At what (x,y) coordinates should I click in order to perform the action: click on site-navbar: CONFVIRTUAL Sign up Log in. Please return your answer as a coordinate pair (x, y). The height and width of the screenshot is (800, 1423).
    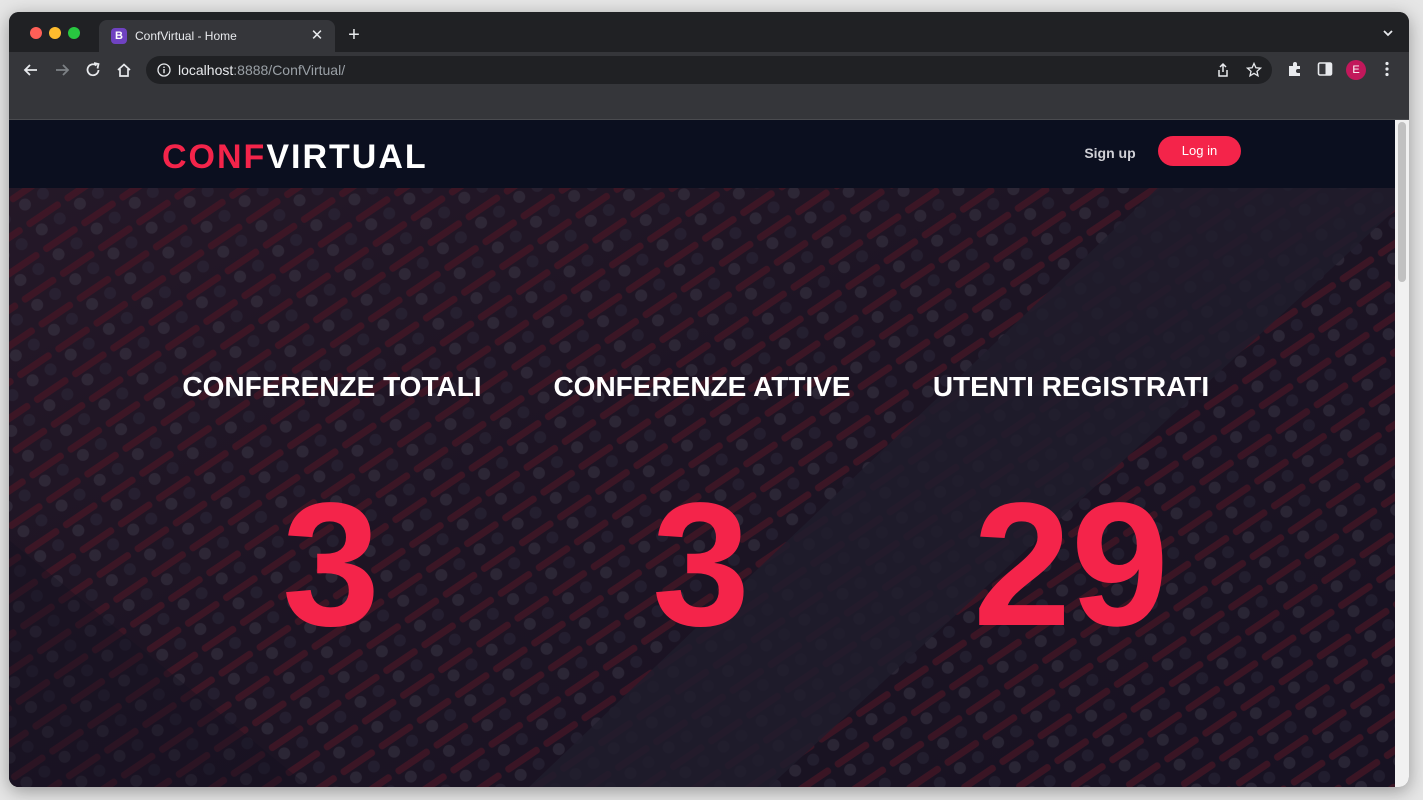
    Looking at the image, I should click on (702, 154).